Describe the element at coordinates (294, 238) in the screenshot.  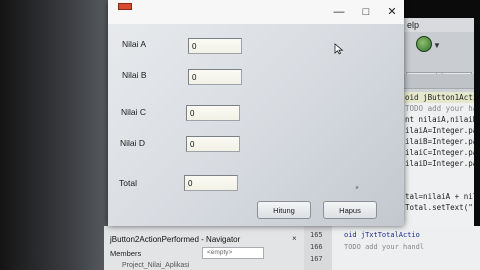
I see `close-icon: ×` at that location.